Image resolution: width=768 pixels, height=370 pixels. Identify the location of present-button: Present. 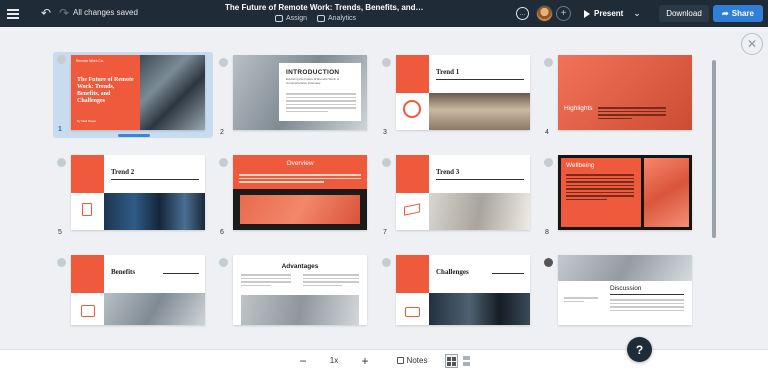
(603, 13).